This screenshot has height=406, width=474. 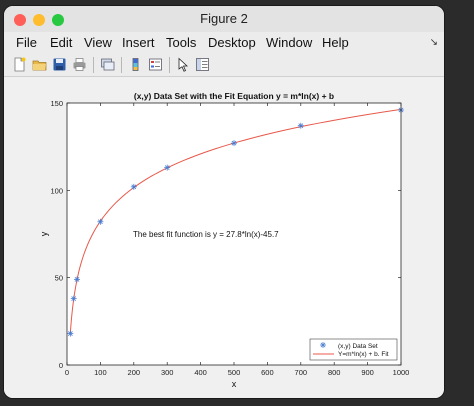 What do you see at coordinates (335, 42) in the screenshot?
I see `menu-help: Help` at bounding box center [335, 42].